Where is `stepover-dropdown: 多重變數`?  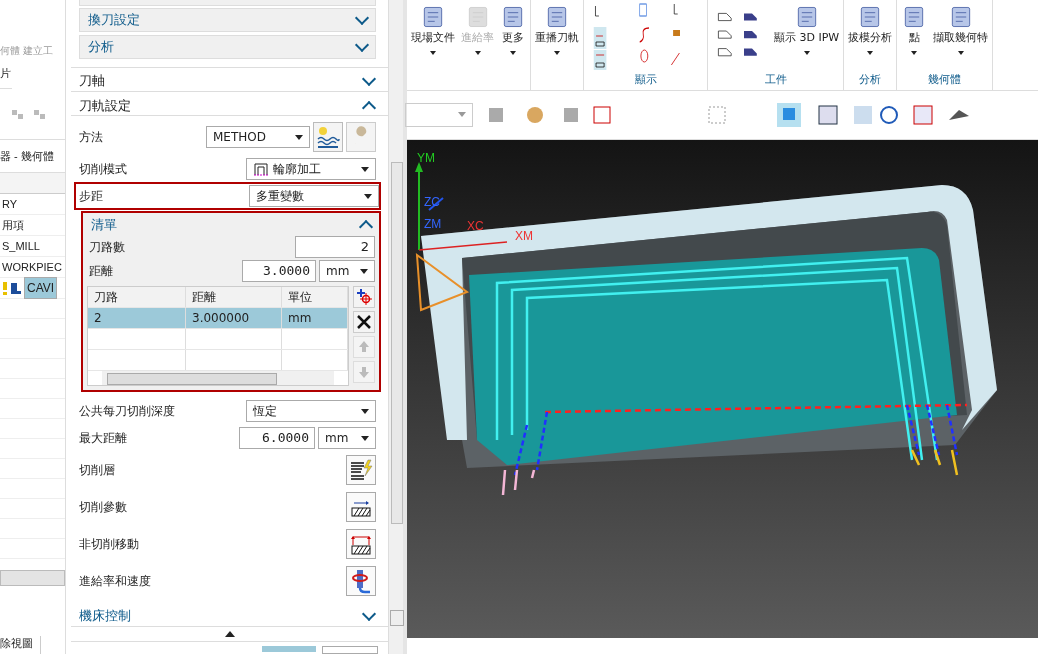 stepover-dropdown: 多重變數 is located at coordinates (314, 196).